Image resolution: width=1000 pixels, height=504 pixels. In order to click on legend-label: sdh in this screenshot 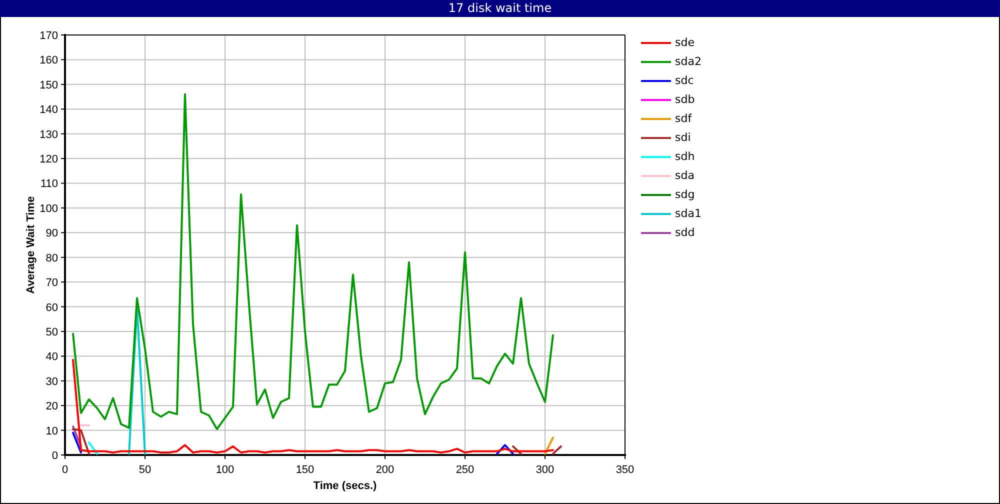, I will do `click(685, 156)`.